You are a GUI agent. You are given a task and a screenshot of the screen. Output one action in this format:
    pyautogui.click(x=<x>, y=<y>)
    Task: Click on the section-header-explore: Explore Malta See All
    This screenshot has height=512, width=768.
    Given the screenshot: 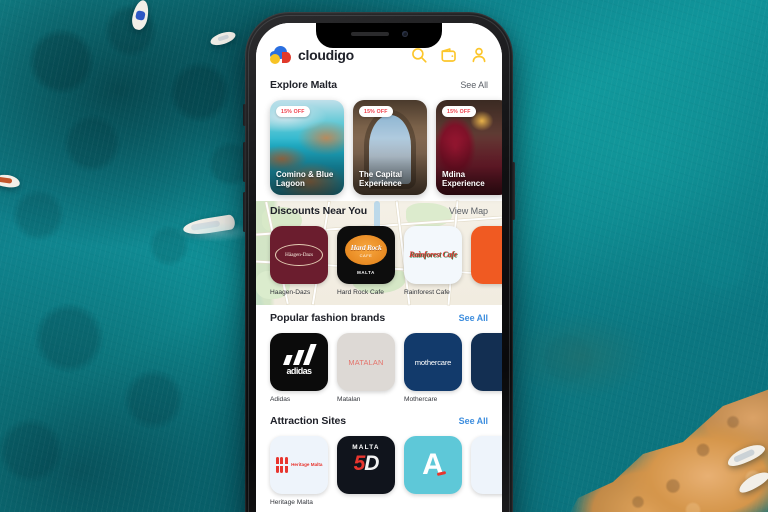 What is the action you would take?
    pyautogui.click(x=379, y=85)
    